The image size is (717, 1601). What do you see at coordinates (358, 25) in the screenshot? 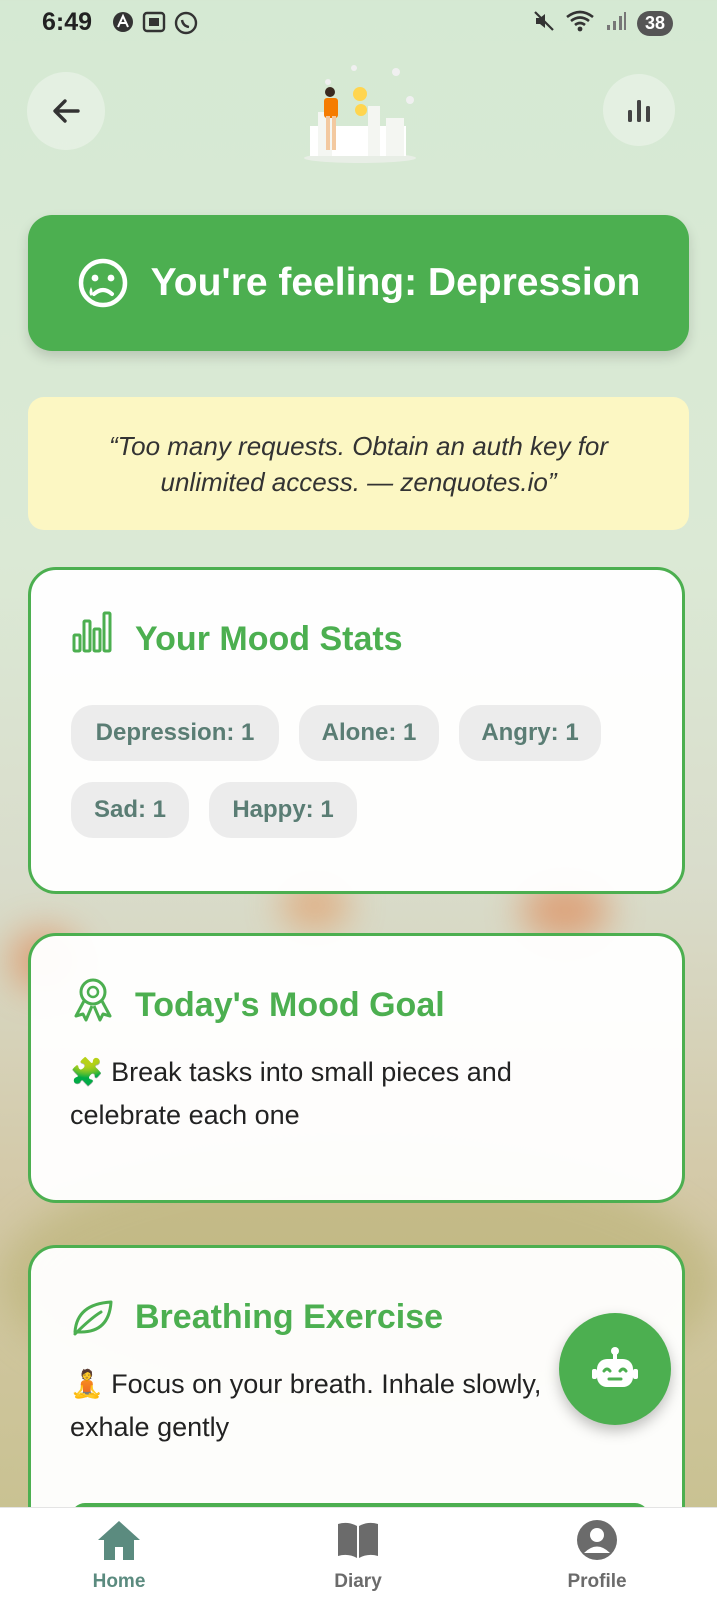
I see `status-bar: 6:49 38` at bounding box center [358, 25].